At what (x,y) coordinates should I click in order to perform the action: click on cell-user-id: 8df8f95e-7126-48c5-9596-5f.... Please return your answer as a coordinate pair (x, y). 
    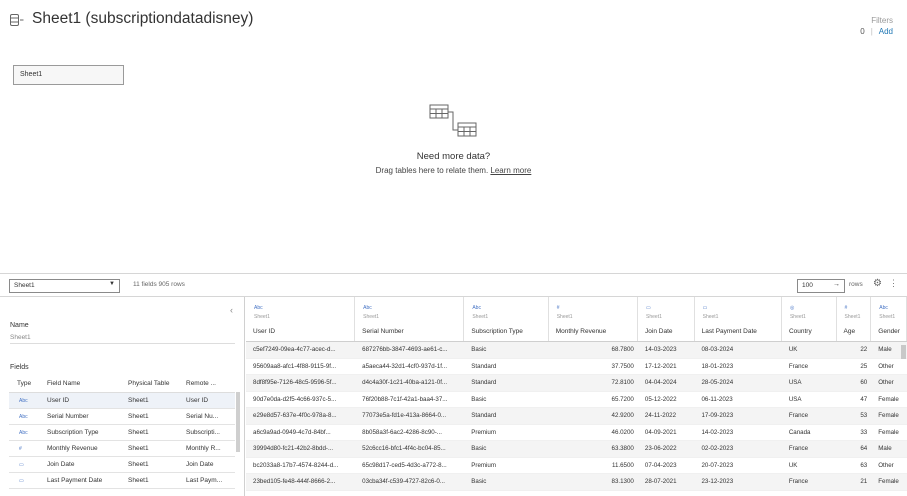
    Looking at the image, I should click on (300, 382).